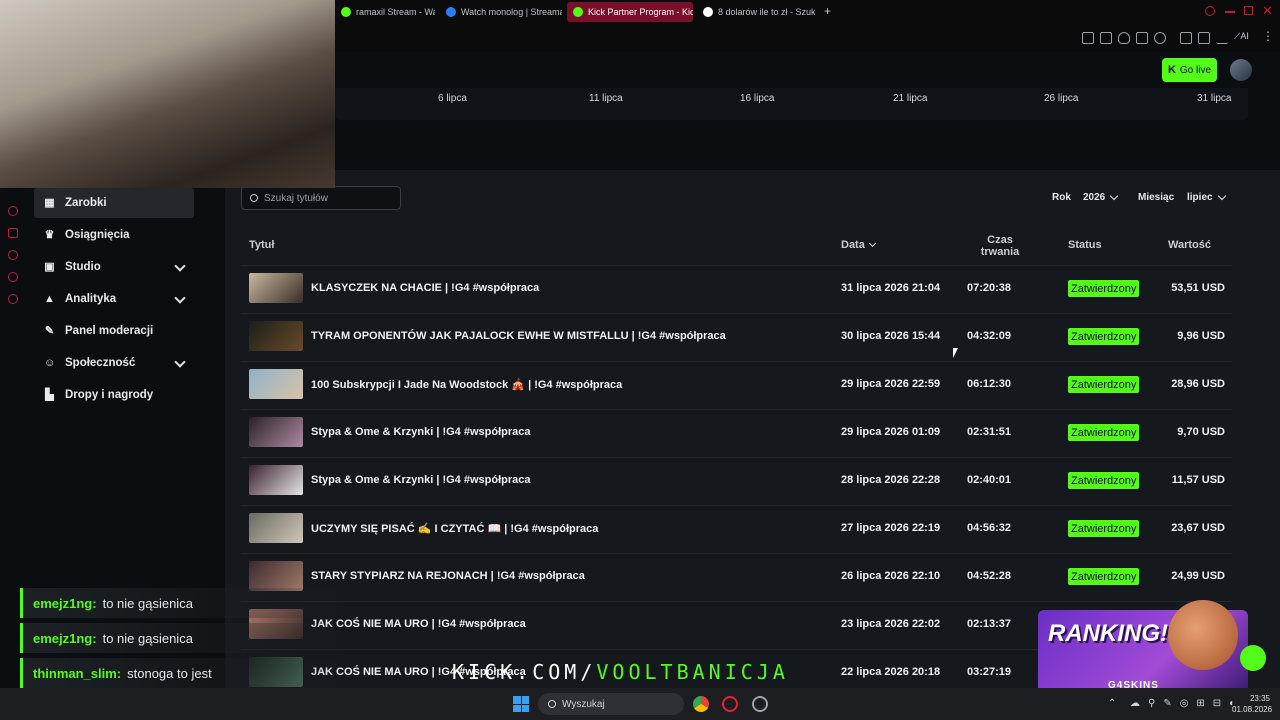 Image resolution: width=1280 pixels, height=720 pixels. I want to click on search-input: Szukaj tytułów, so click(321, 198).